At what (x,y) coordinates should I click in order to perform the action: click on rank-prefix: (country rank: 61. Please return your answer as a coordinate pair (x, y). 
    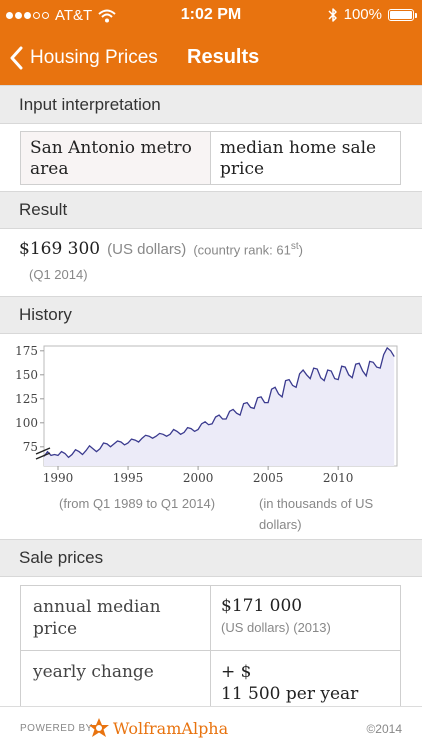
    Looking at the image, I should click on (242, 249).